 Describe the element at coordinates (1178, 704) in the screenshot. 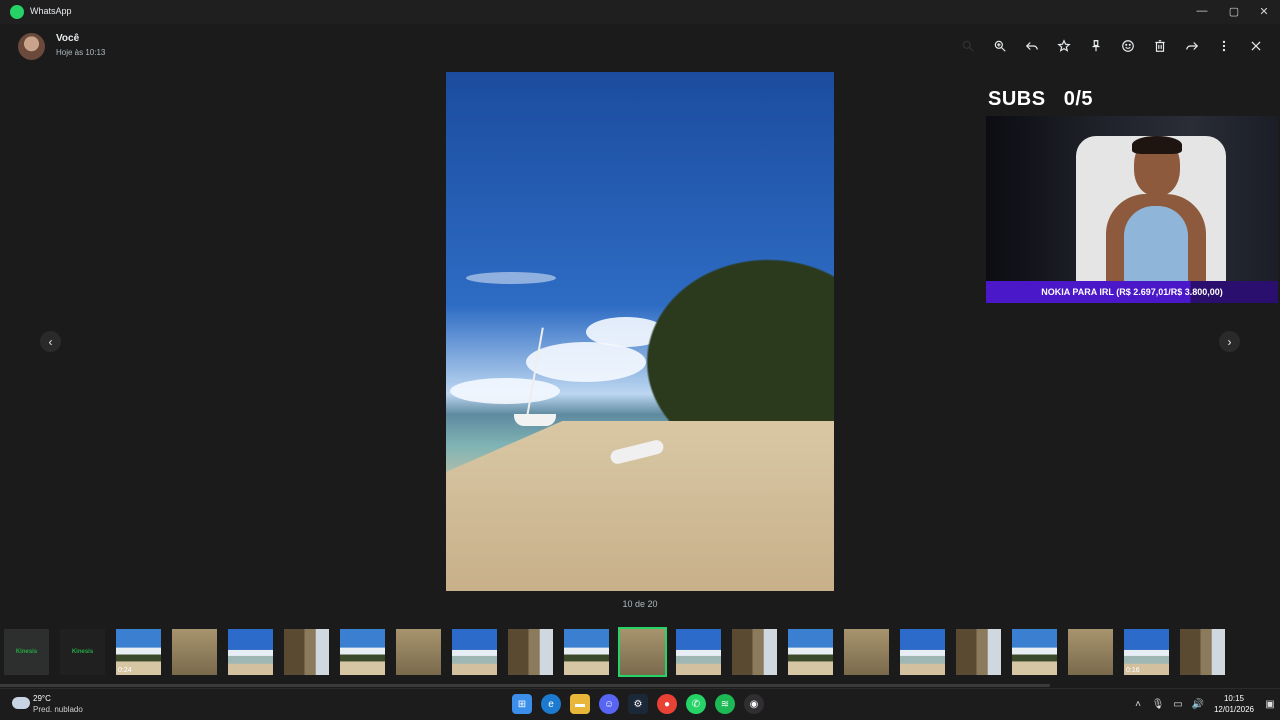

I see `network-icon: ▭` at that location.